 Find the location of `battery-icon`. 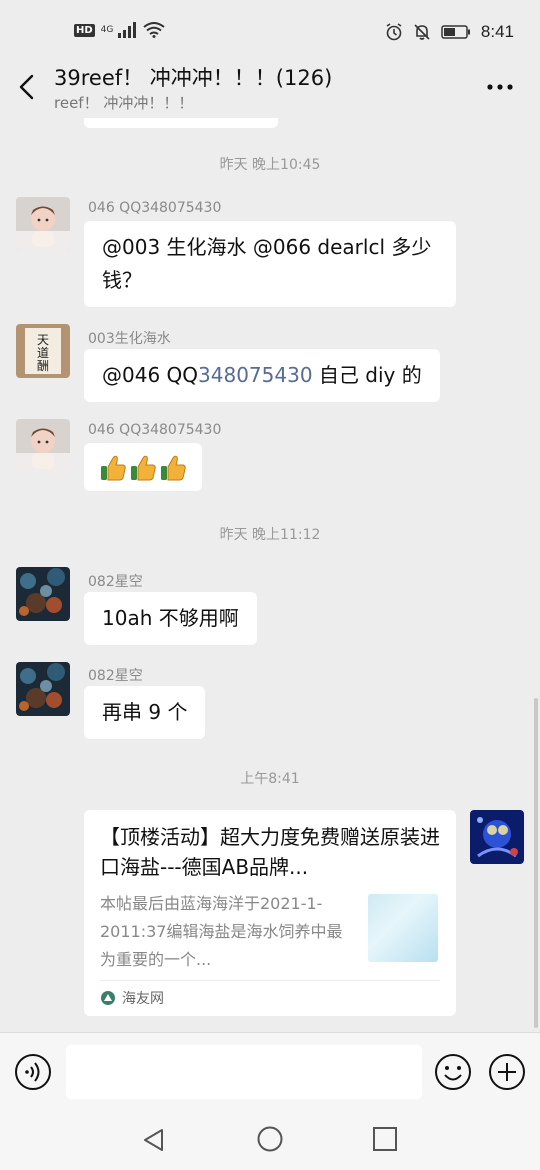

battery-icon is located at coordinates (455, 32).